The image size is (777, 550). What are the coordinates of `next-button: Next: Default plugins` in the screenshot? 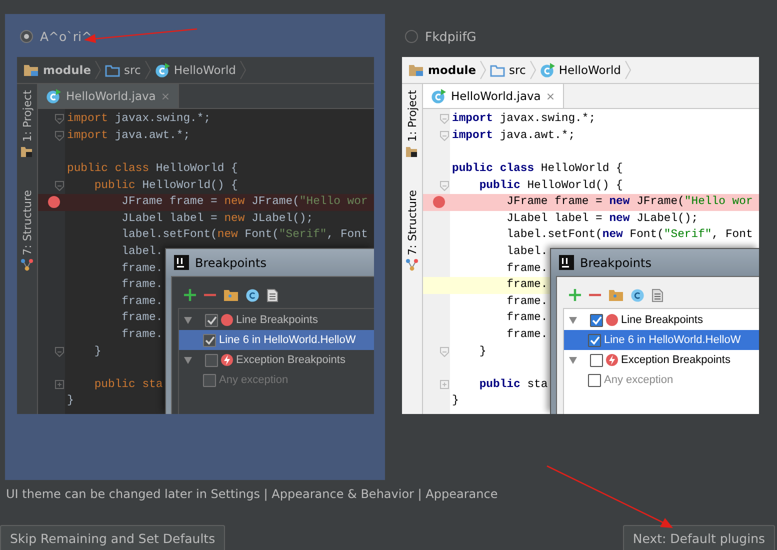 It's located at (698, 537).